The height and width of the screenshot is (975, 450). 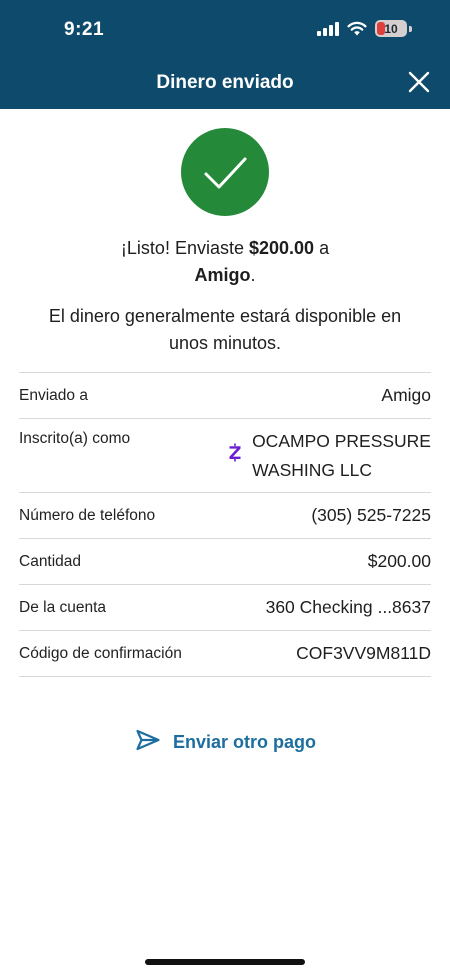 What do you see at coordinates (225, 562) in the screenshot?
I see `detail-row-amount: Cantidad $200.00` at bounding box center [225, 562].